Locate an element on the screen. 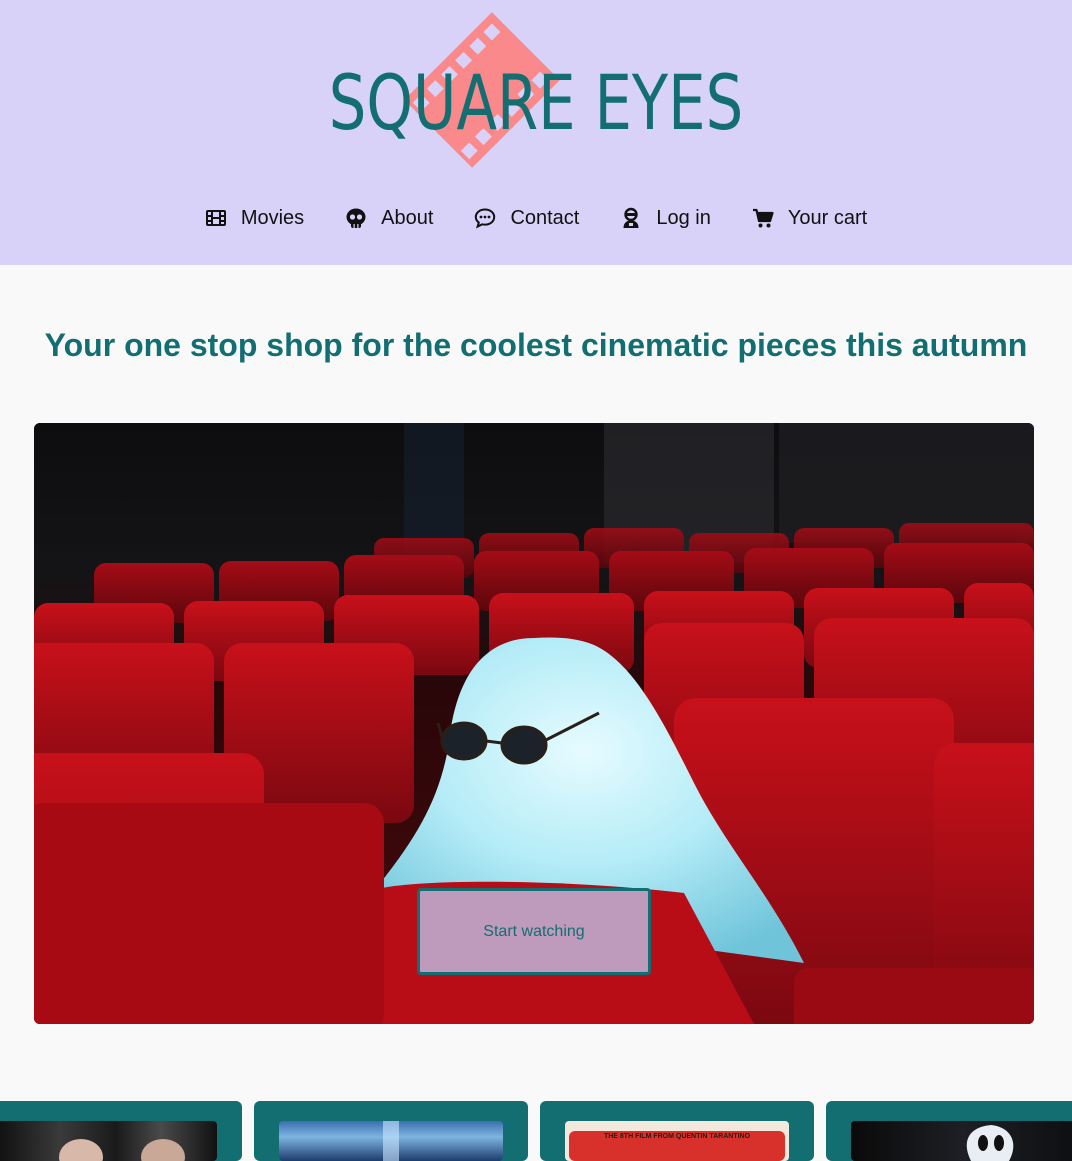 This screenshot has width=1072, height=1161. nav-label-login: Log in is located at coordinates (683, 217).